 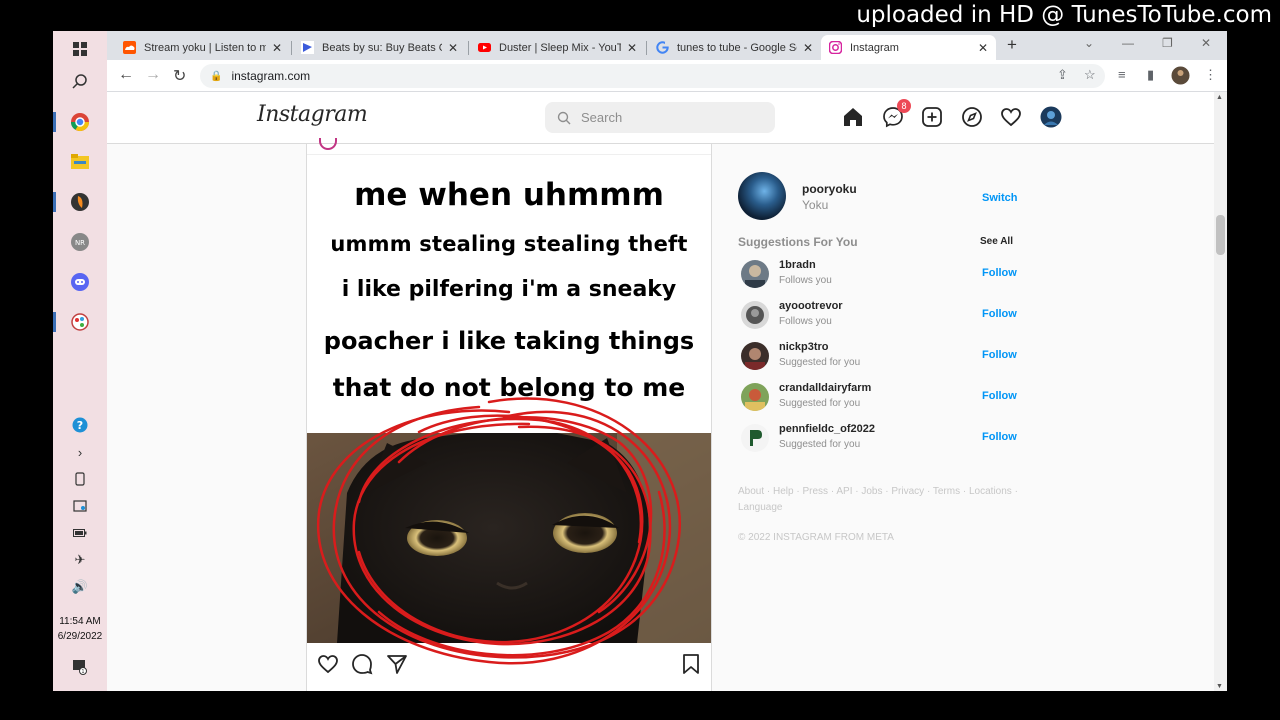 I want to click on suggestions-heading: Suggestions For You, so click(x=798, y=242).